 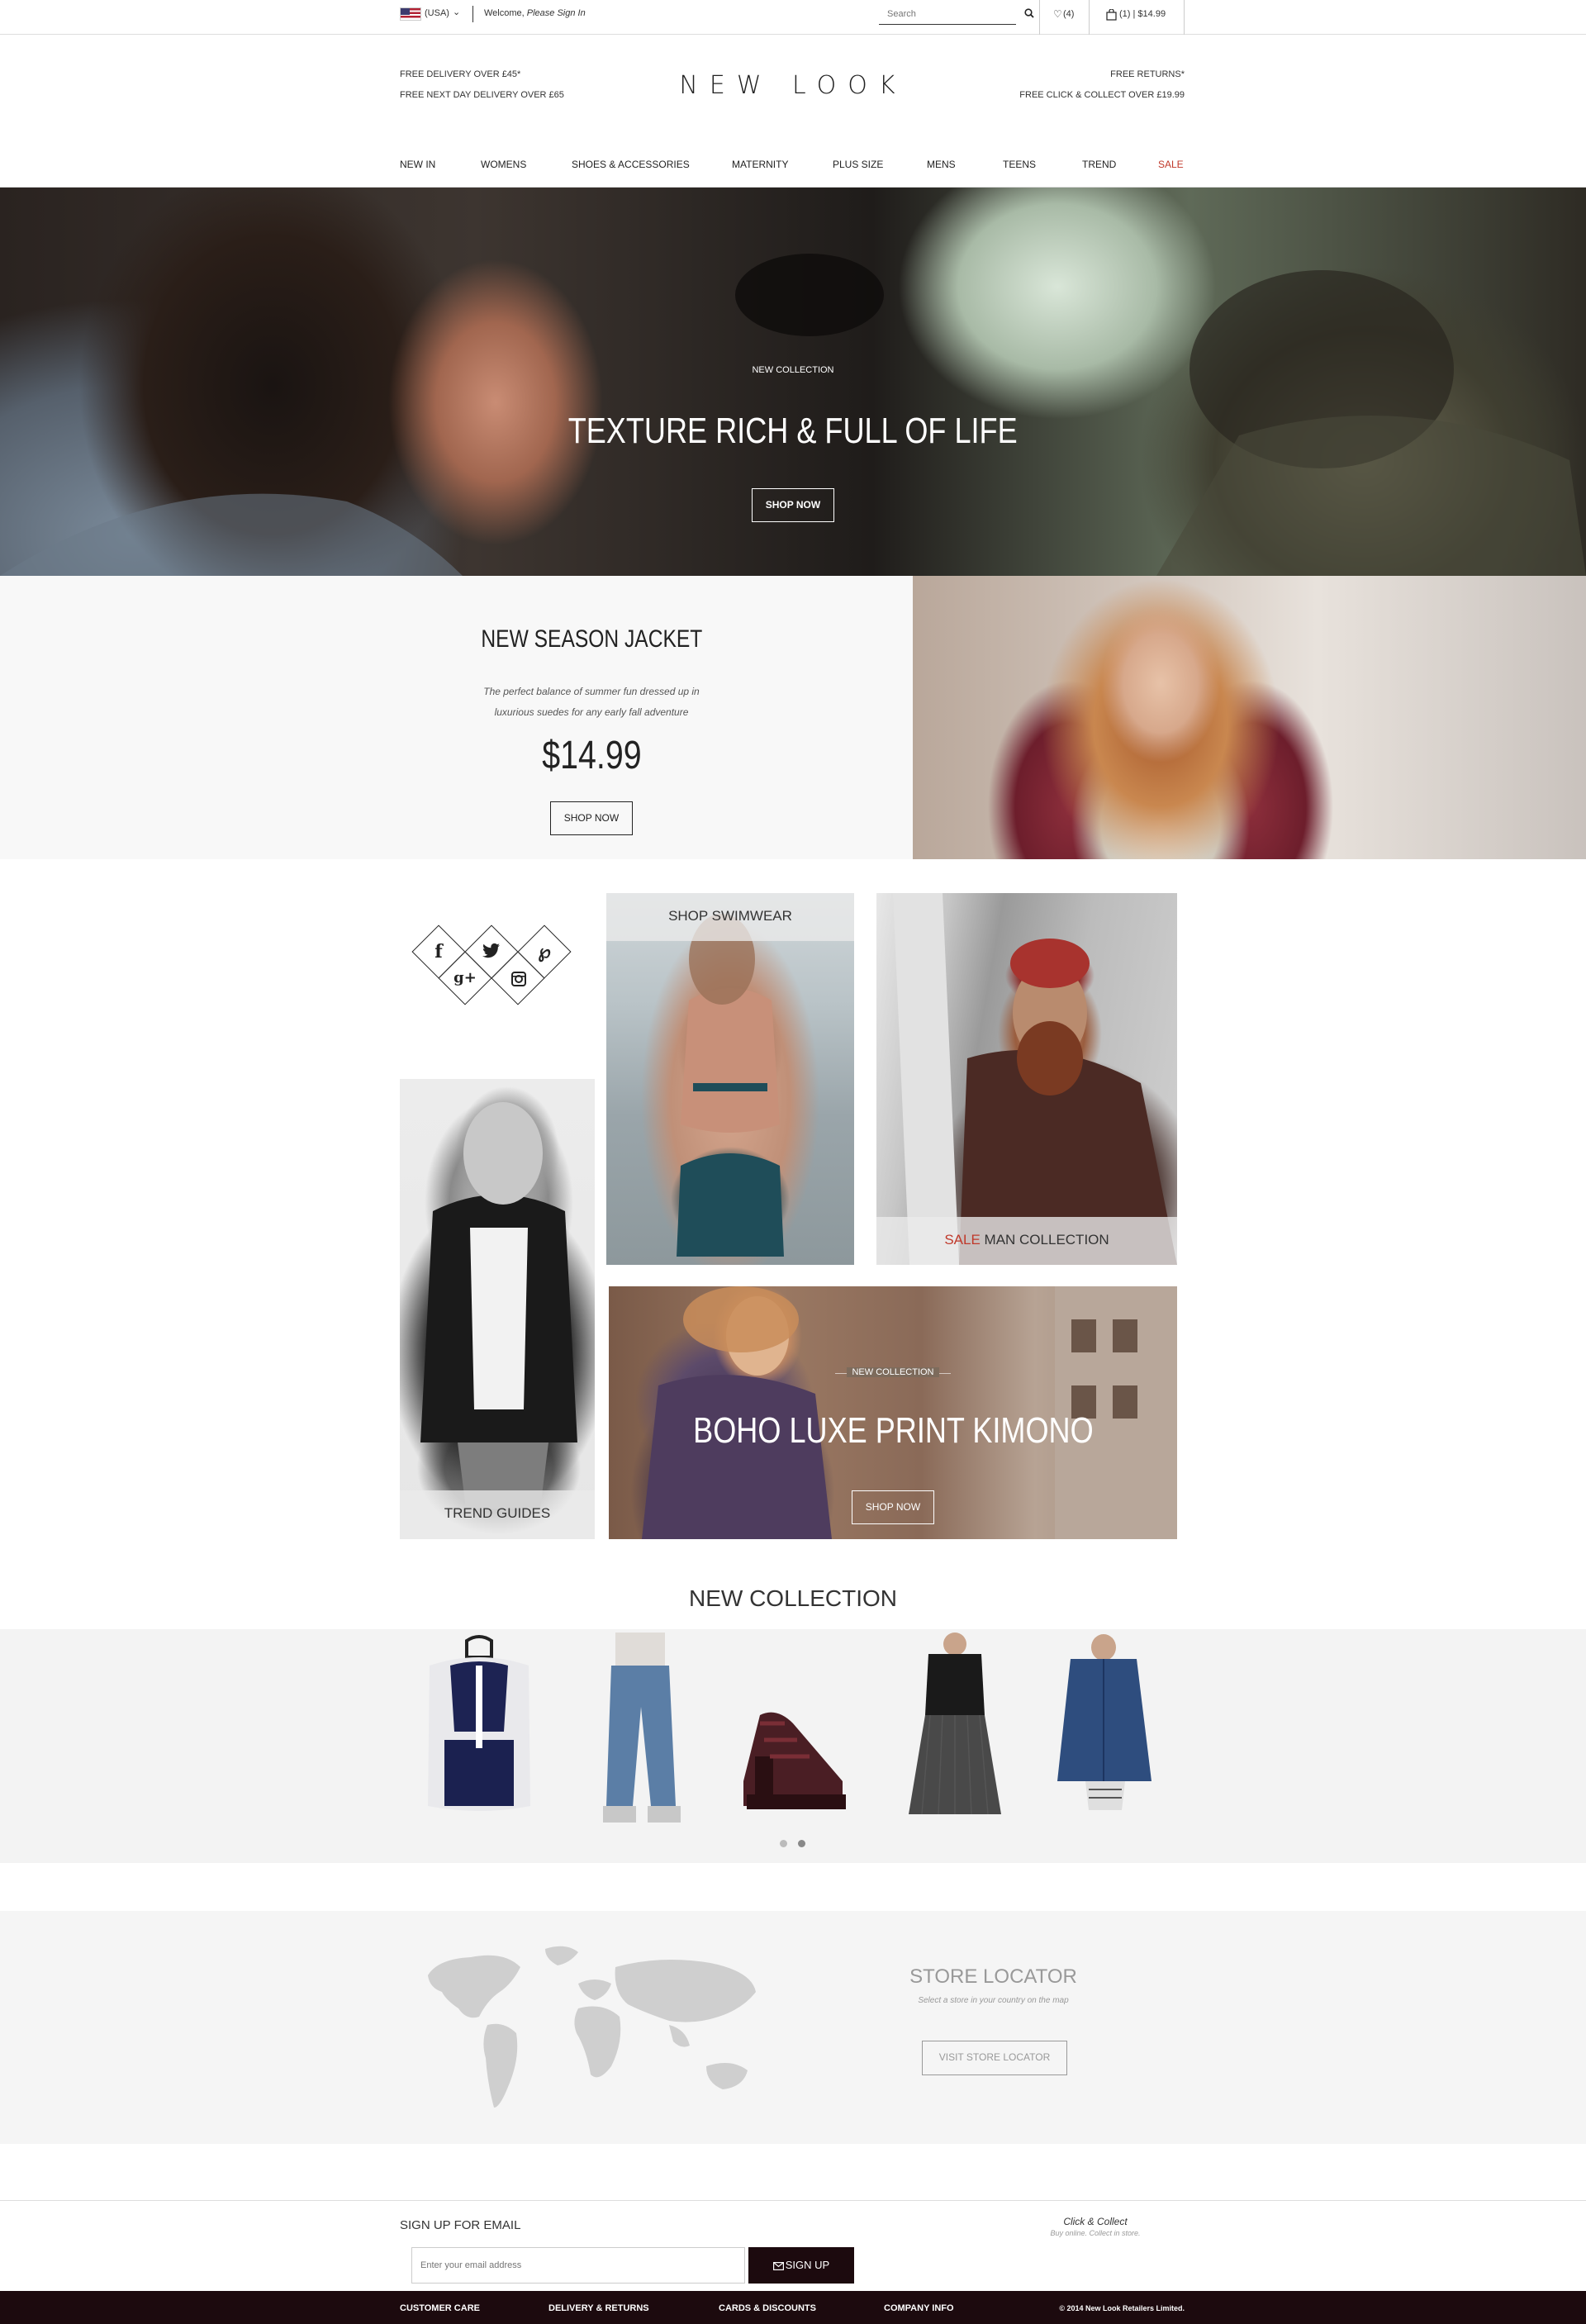 What do you see at coordinates (760, 164) in the screenshot?
I see `nav-item-maternity: MATERNITY` at bounding box center [760, 164].